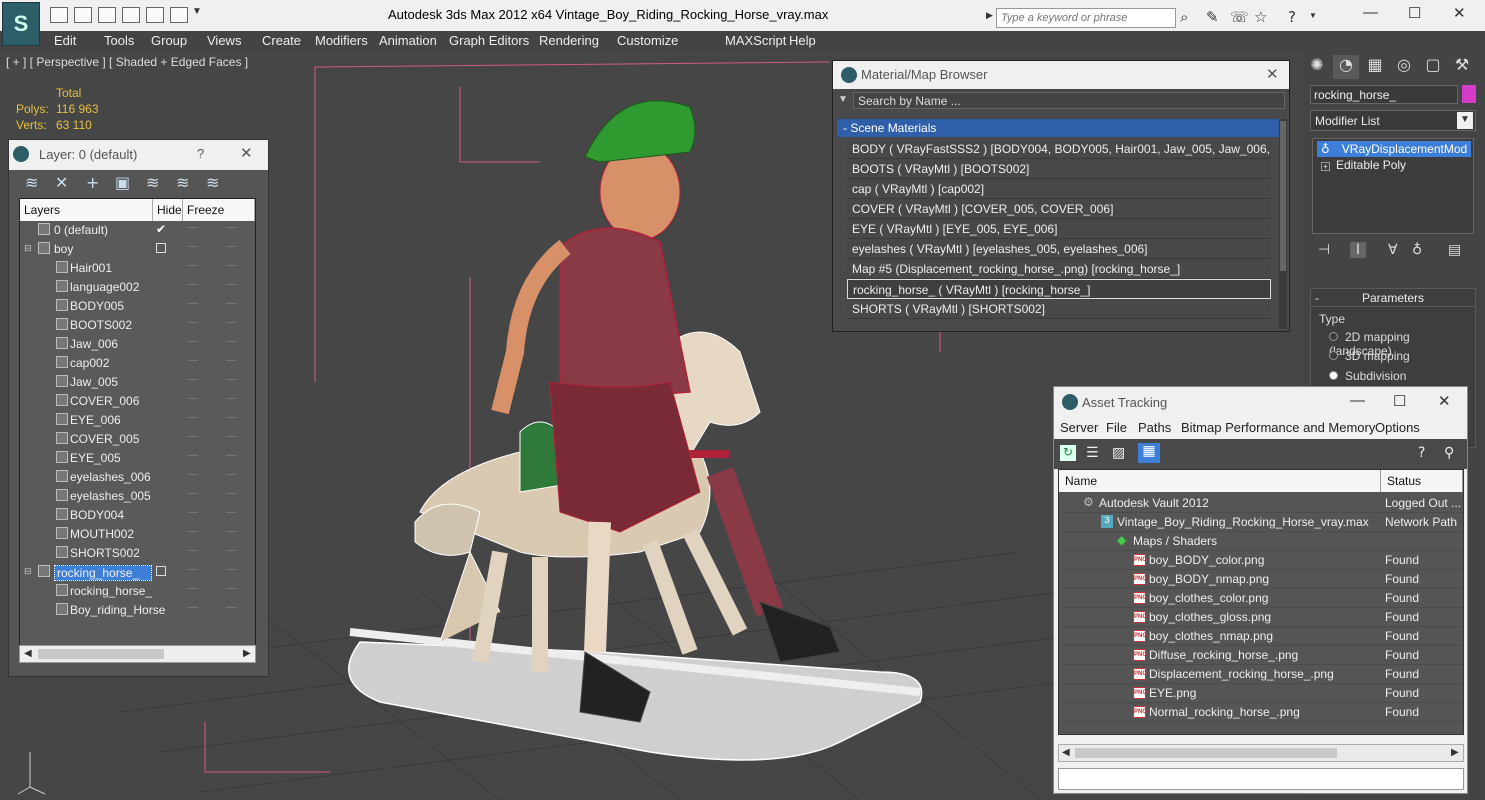 The height and width of the screenshot is (800, 1485). What do you see at coordinates (182, 182) in the screenshot?
I see `hide-all-layers-icon: ≋` at bounding box center [182, 182].